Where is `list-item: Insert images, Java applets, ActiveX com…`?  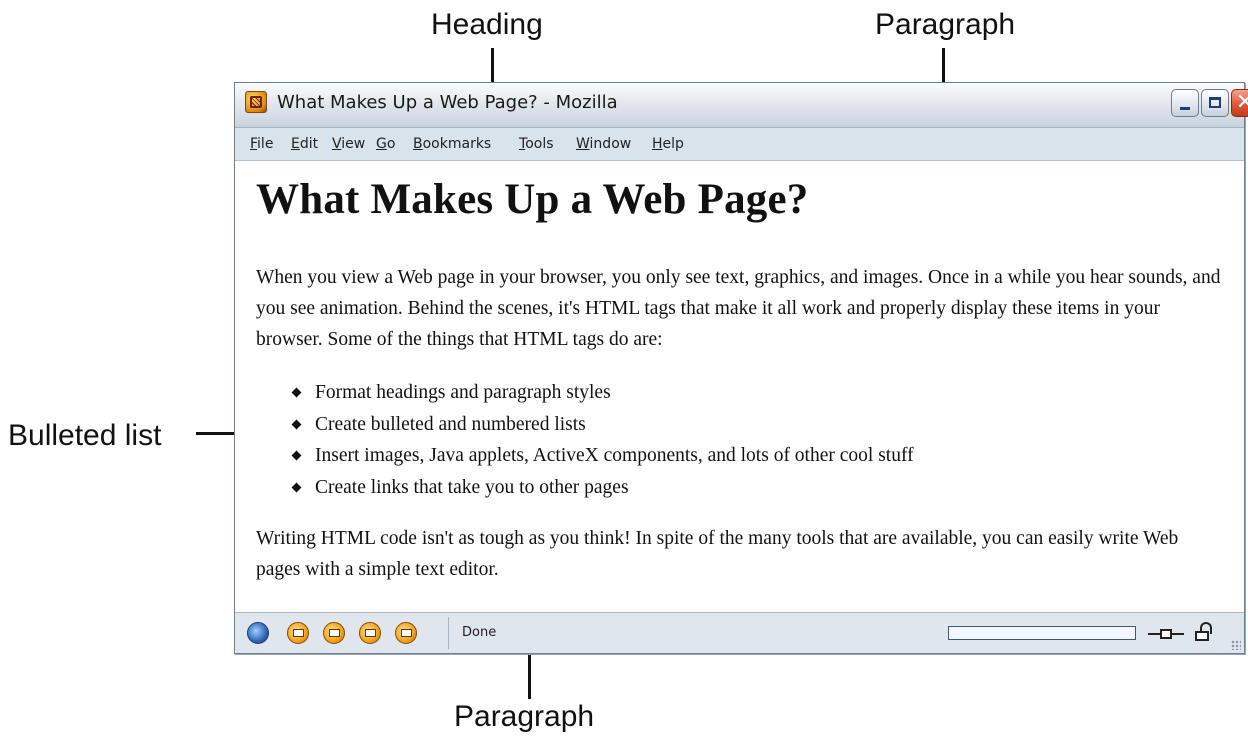
list-item: Insert images, Java applets, ActiveX com… is located at coordinates (602, 456).